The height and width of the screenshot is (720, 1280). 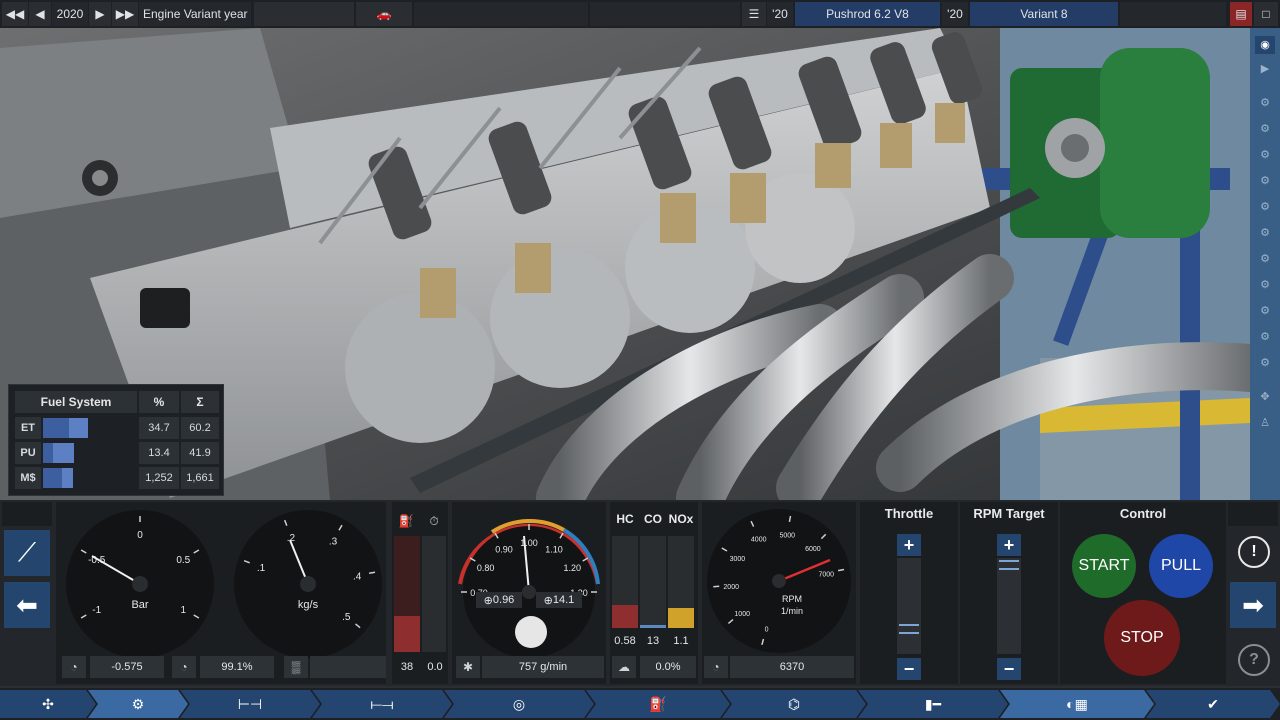 What do you see at coordinates (200, 402) in the screenshot?
I see `fuel-col-sum: Σ` at bounding box center [200, 402].